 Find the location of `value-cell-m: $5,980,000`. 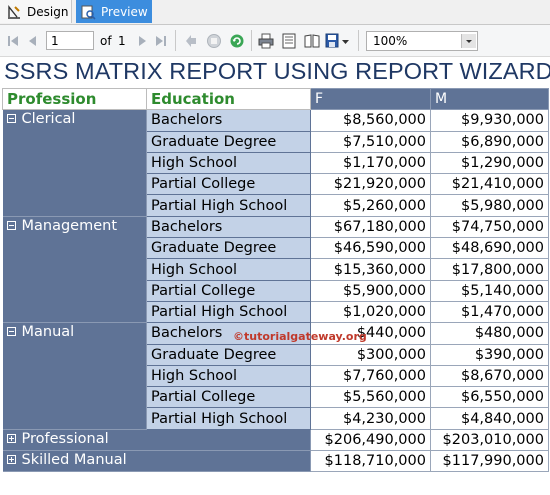

value-cell-m: $5,980,000 is located at coordinates (489, 205).